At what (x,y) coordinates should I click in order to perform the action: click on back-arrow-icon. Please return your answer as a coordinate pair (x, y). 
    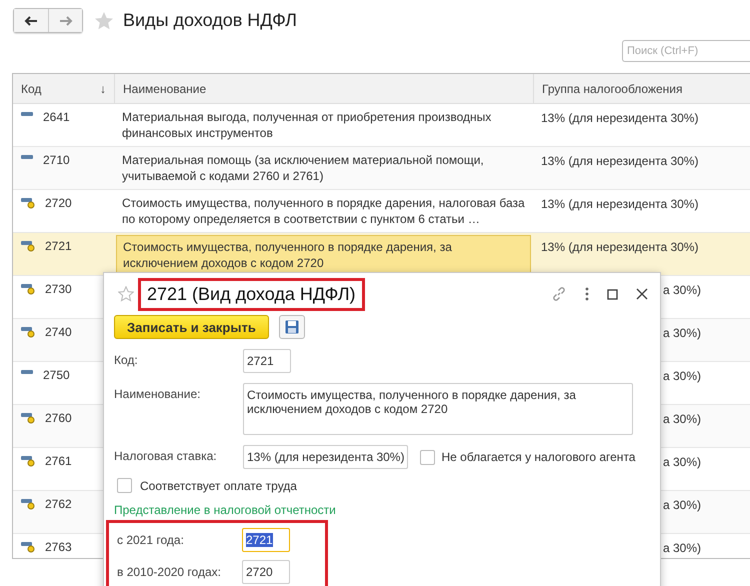
    Looking at the image, I should click on (31, 21).